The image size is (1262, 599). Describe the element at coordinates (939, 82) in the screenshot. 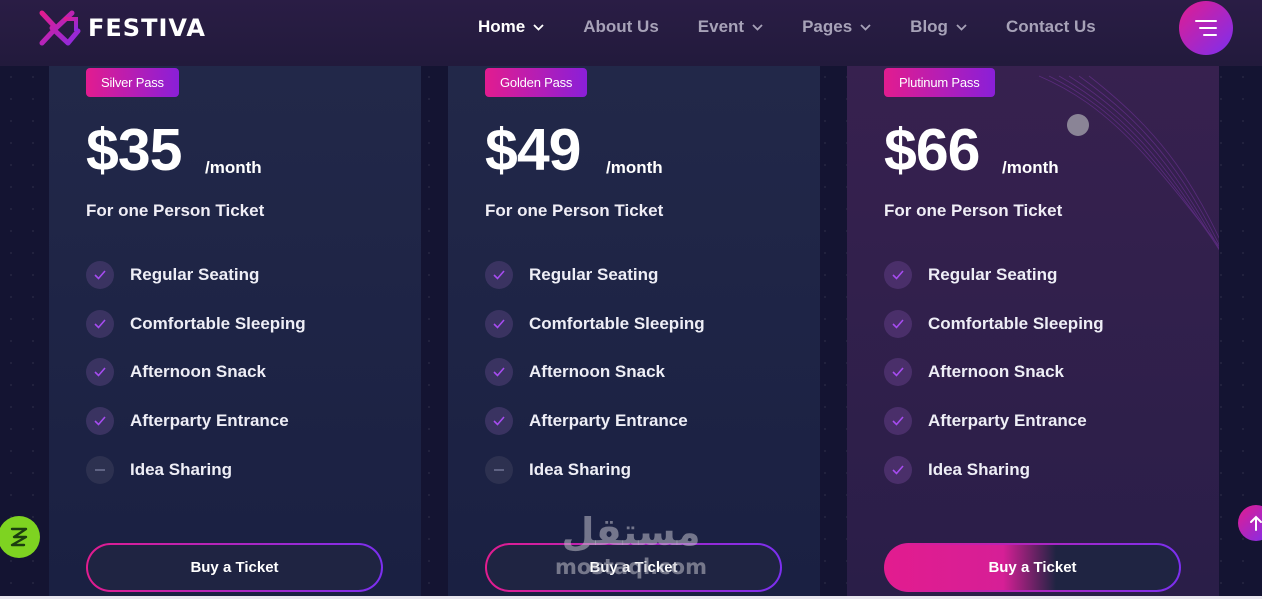

I see `plan-badge: Plutinum Pass` at that location.